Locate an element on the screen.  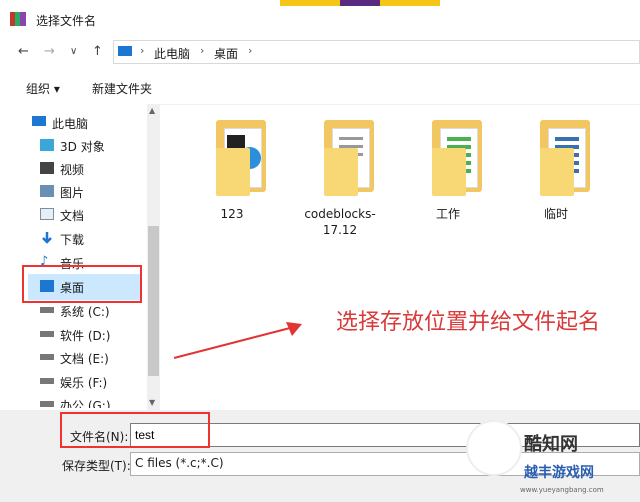
sidebar-item-drive-d: 软件 (D:) is located at coordinates (92, 335).